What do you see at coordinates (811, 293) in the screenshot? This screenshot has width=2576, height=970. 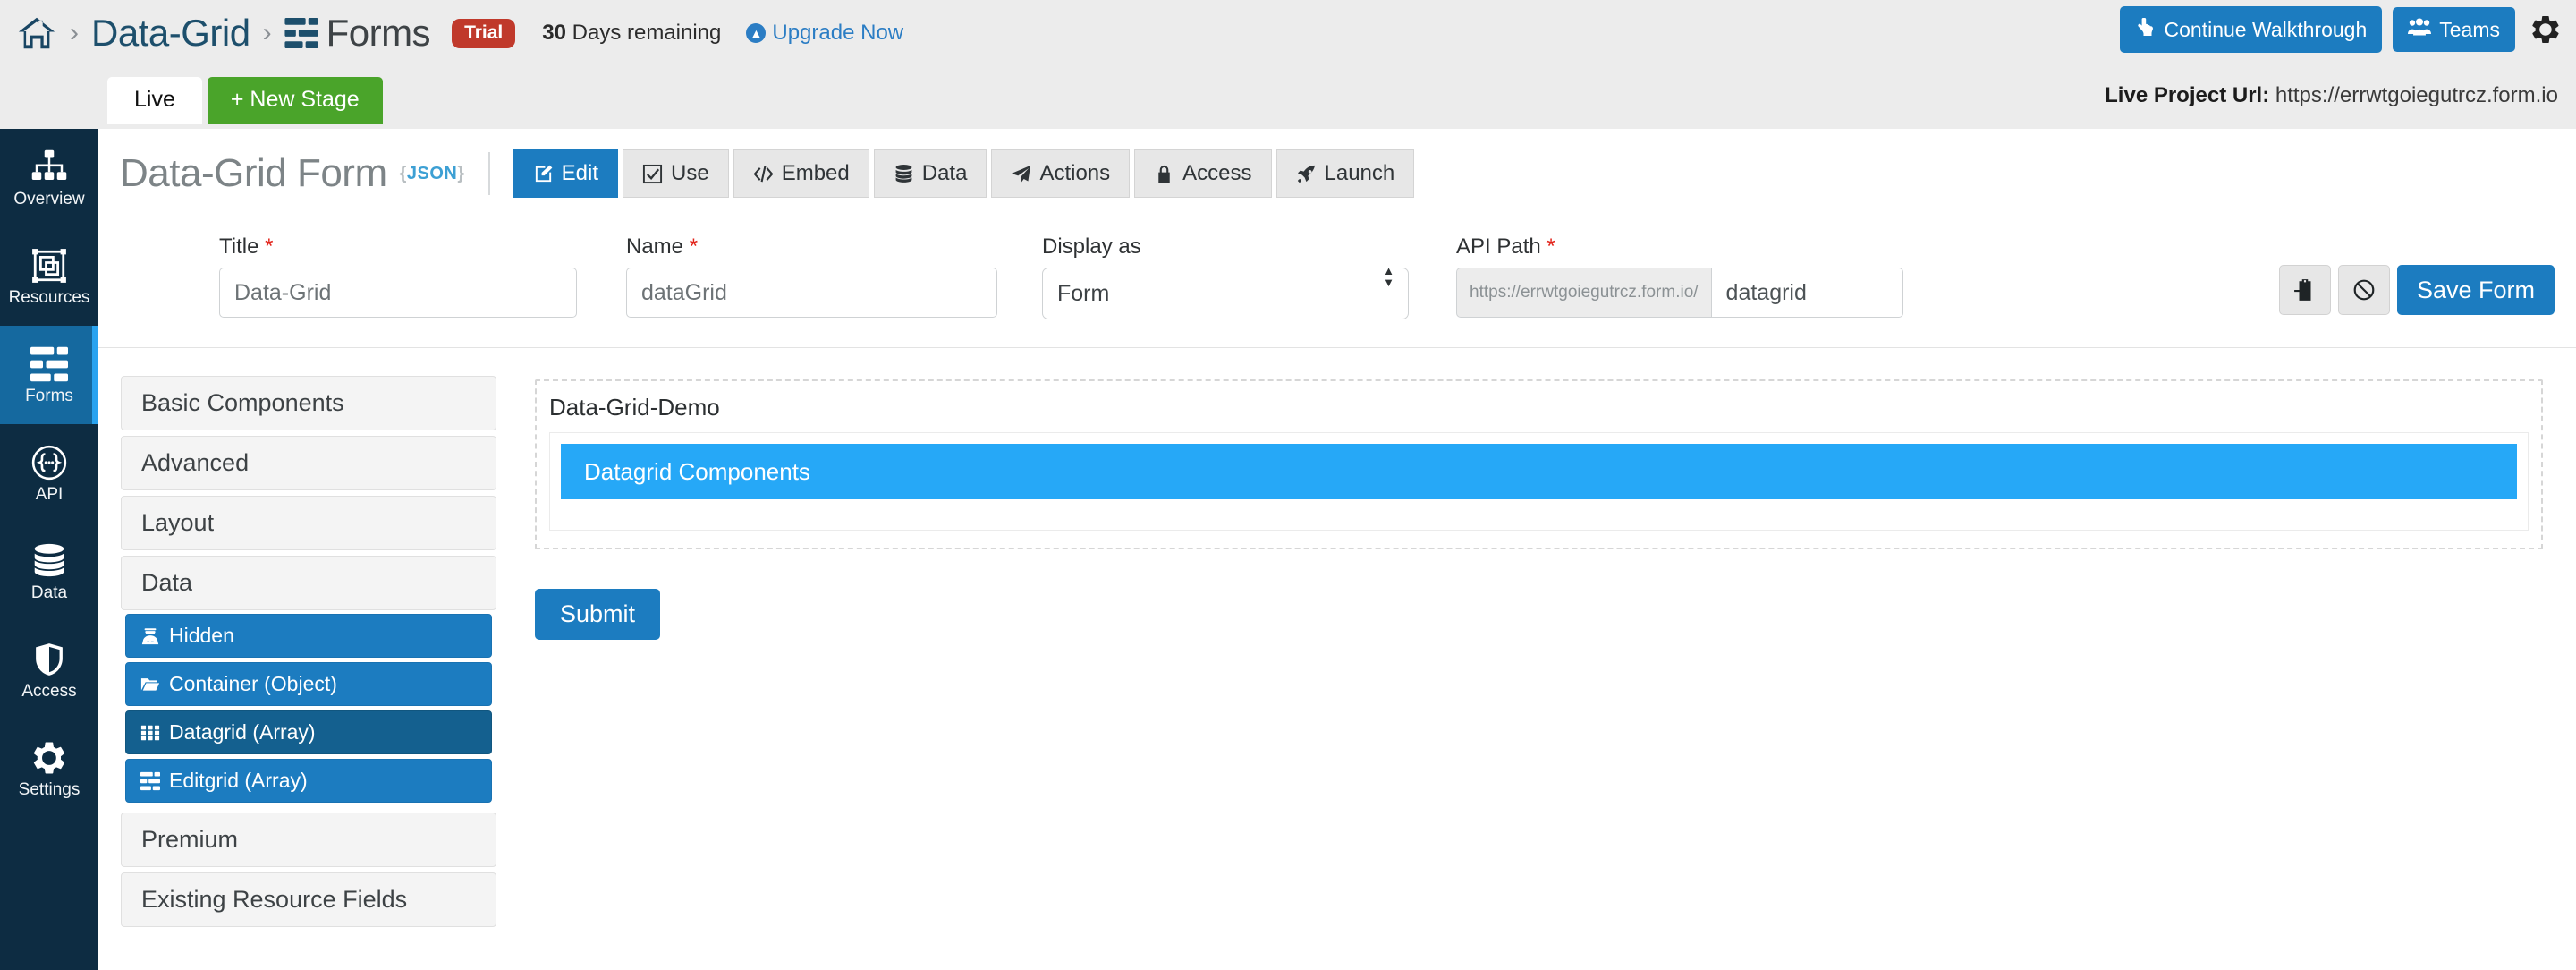 I see `name-input` at bounding box center [811, 293].